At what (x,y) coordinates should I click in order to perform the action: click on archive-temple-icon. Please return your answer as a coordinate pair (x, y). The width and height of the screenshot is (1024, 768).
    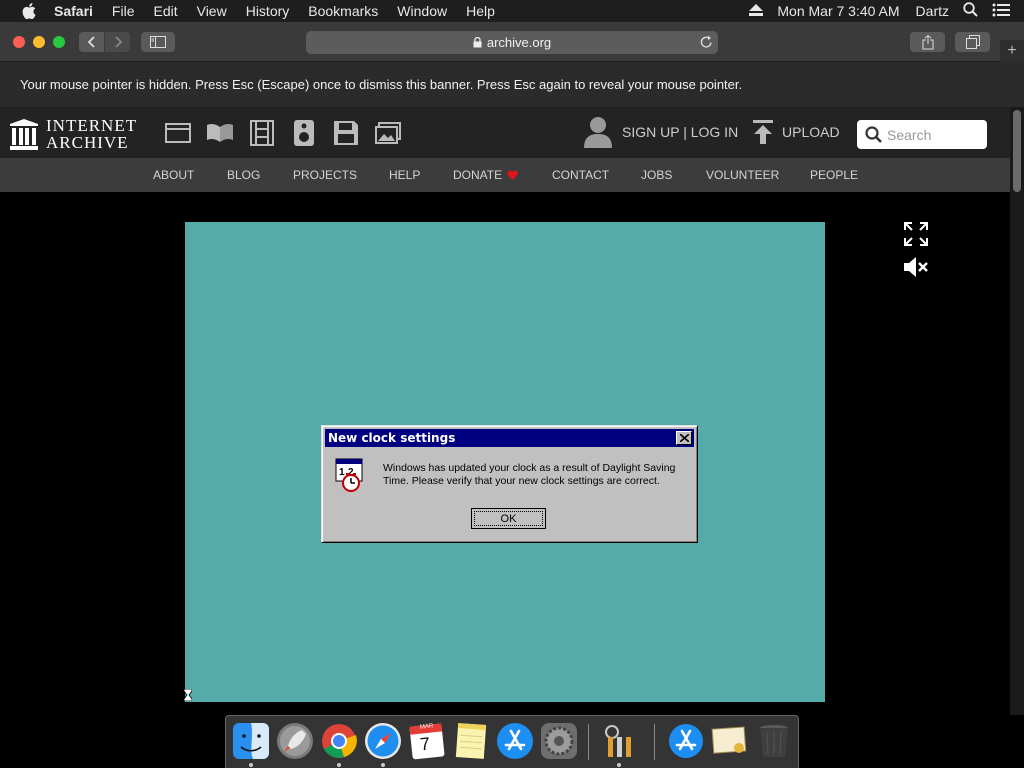
    Looking at the image, I should click on (24, 134).